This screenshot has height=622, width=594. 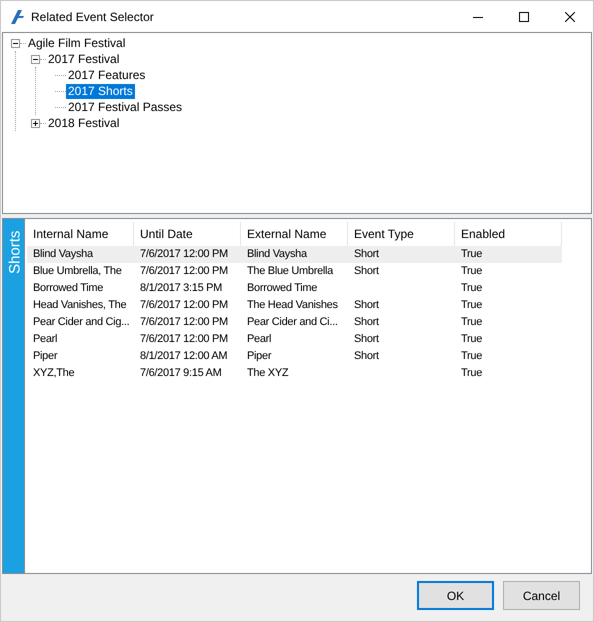 I want to click on table-cell: The Head Vanishes, so click(x=292, y=305).